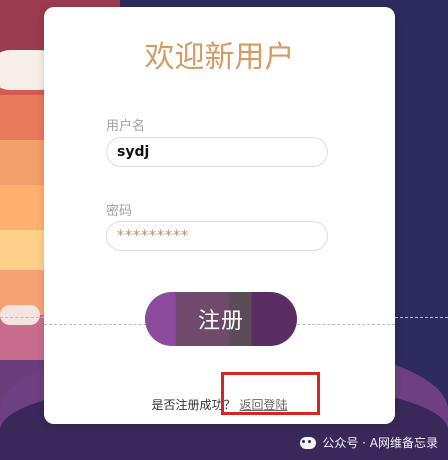 The height and width of the screenshot is (460, 448). Describe the element at coordinates (380, 443) in the screenshot. I see `watermark-text: 公众号 · A网维备忘录` at that location.